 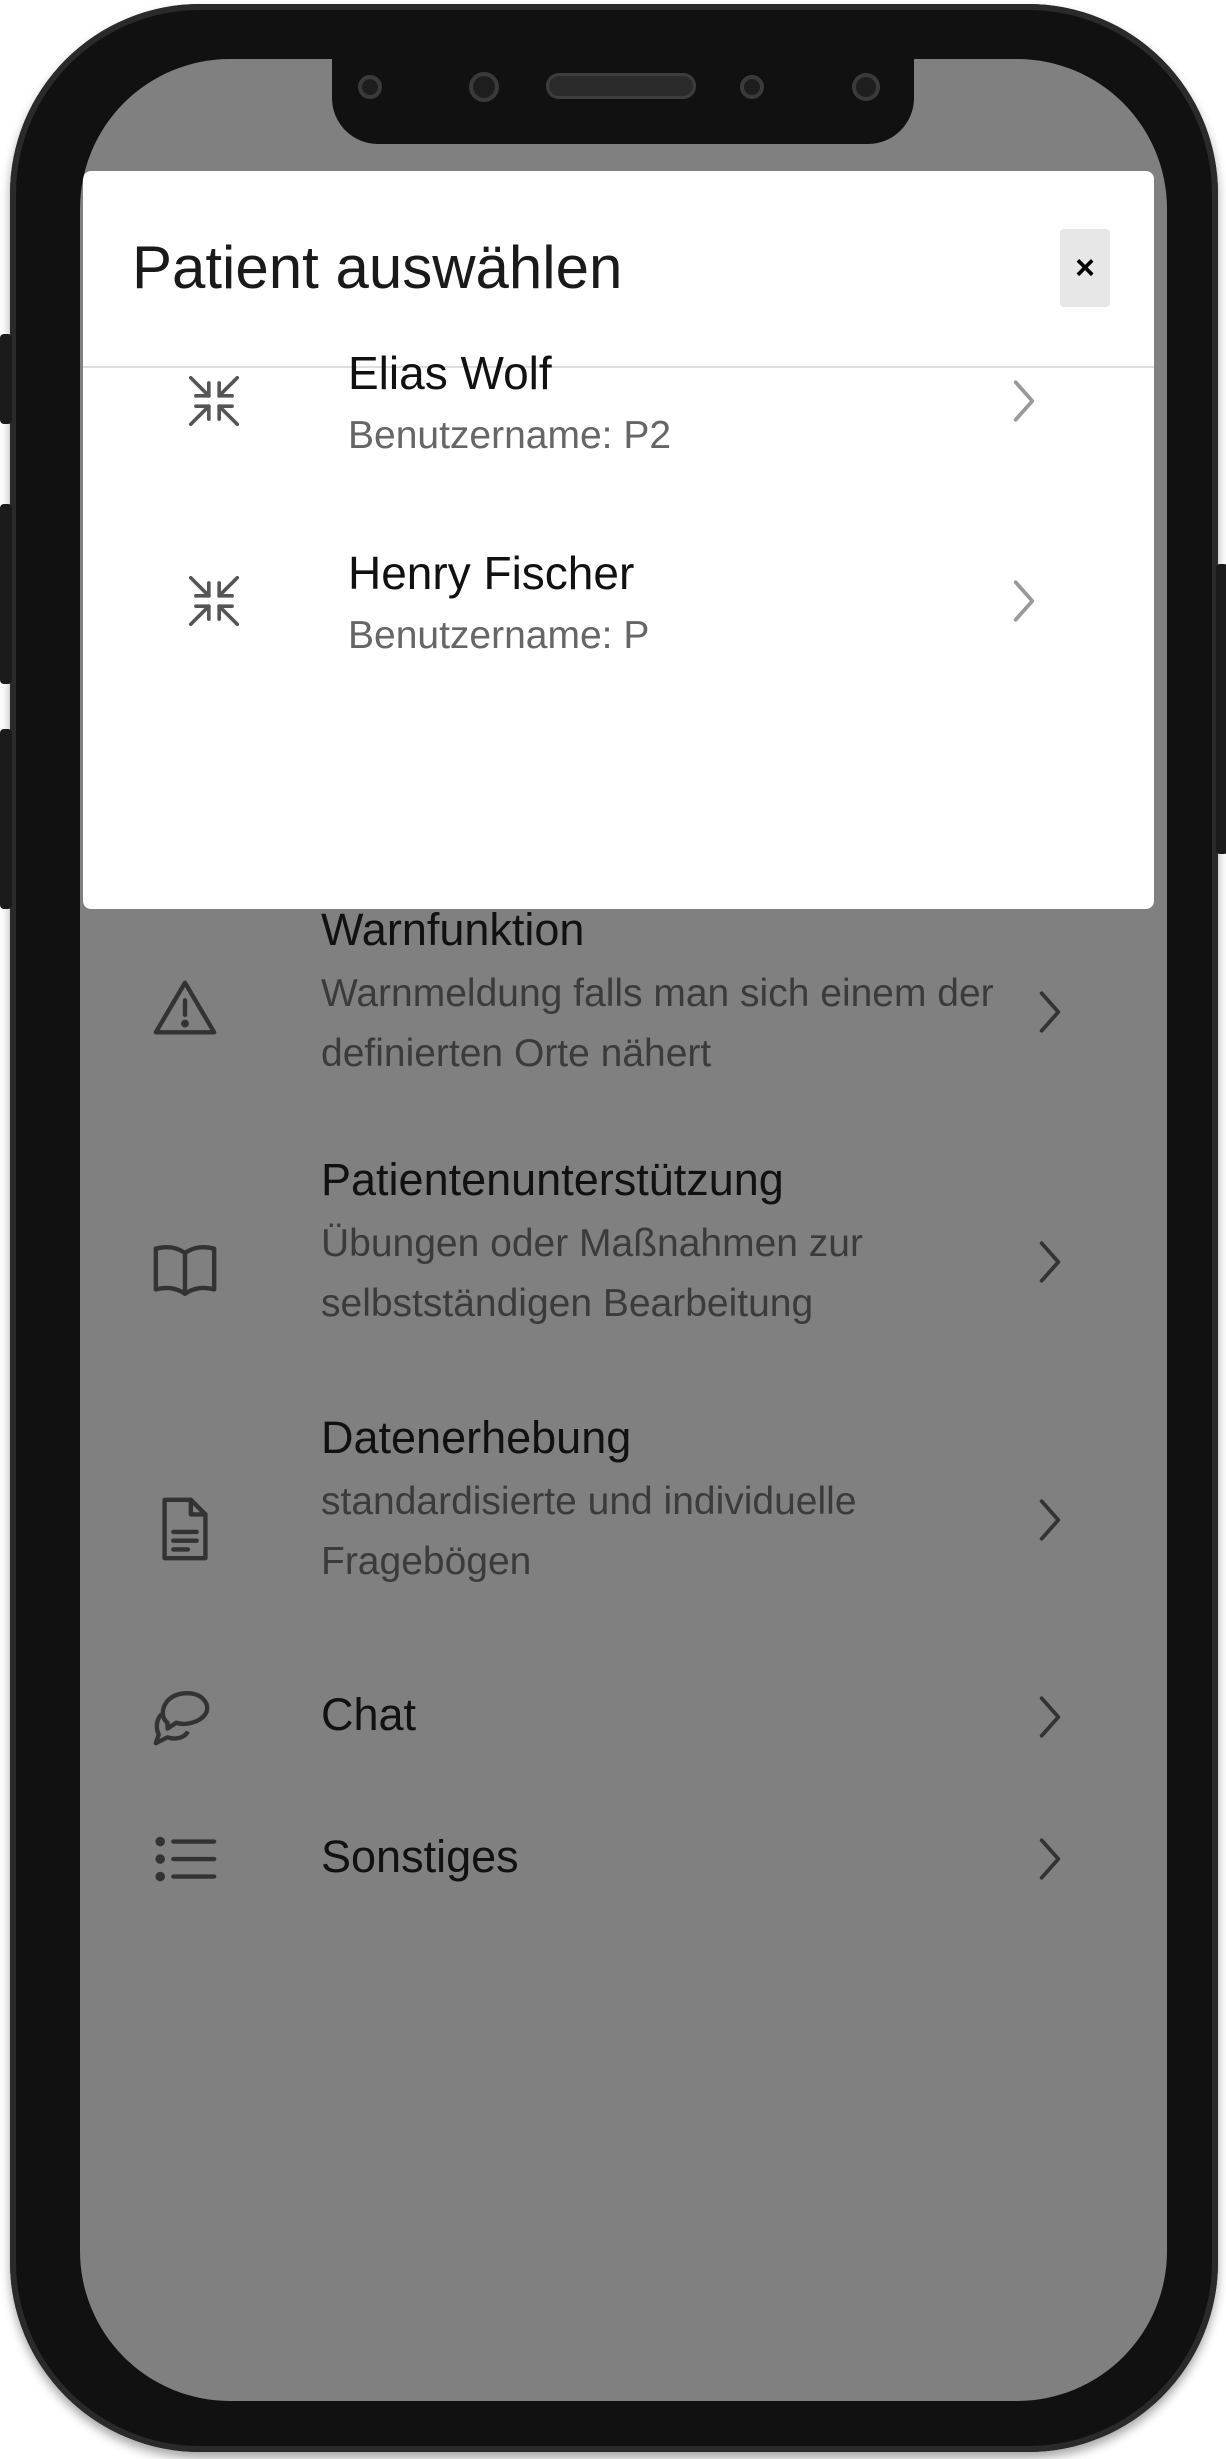 What do you see at coordinates (476, 1437) in the screenshot?
I see `menu-item-title: Datenerhebung` at bounding box center [476, 1437].